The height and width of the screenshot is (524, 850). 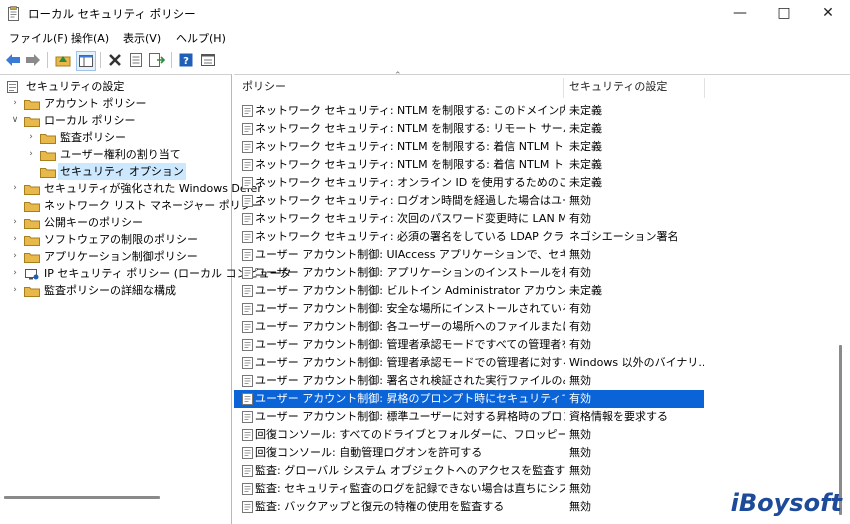 I want to click on tree-item: › 監査ポリシー, so click(x=114, y=137).